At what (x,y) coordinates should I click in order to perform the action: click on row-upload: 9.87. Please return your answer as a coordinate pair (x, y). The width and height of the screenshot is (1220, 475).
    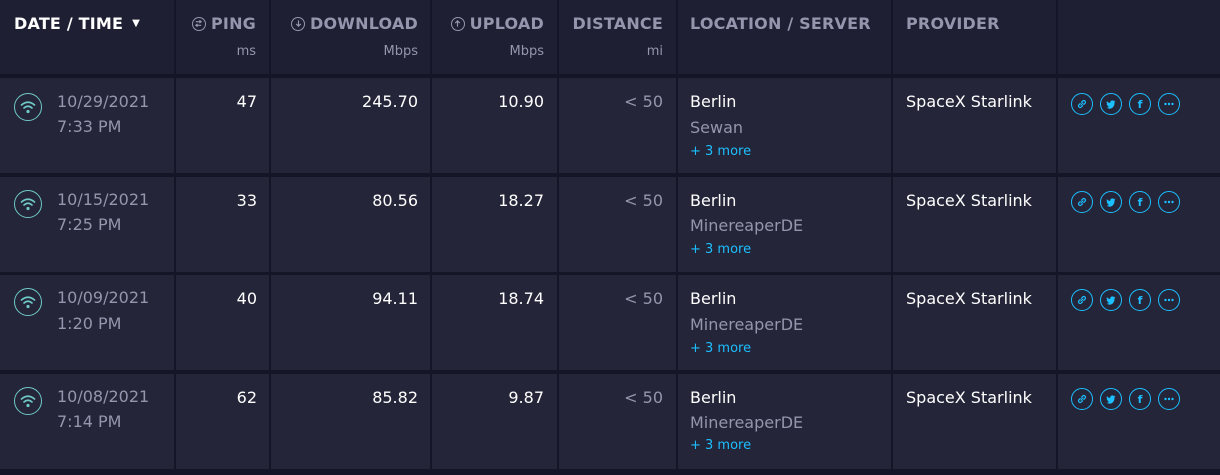
    Looking at the image, I should click on (526, 397).